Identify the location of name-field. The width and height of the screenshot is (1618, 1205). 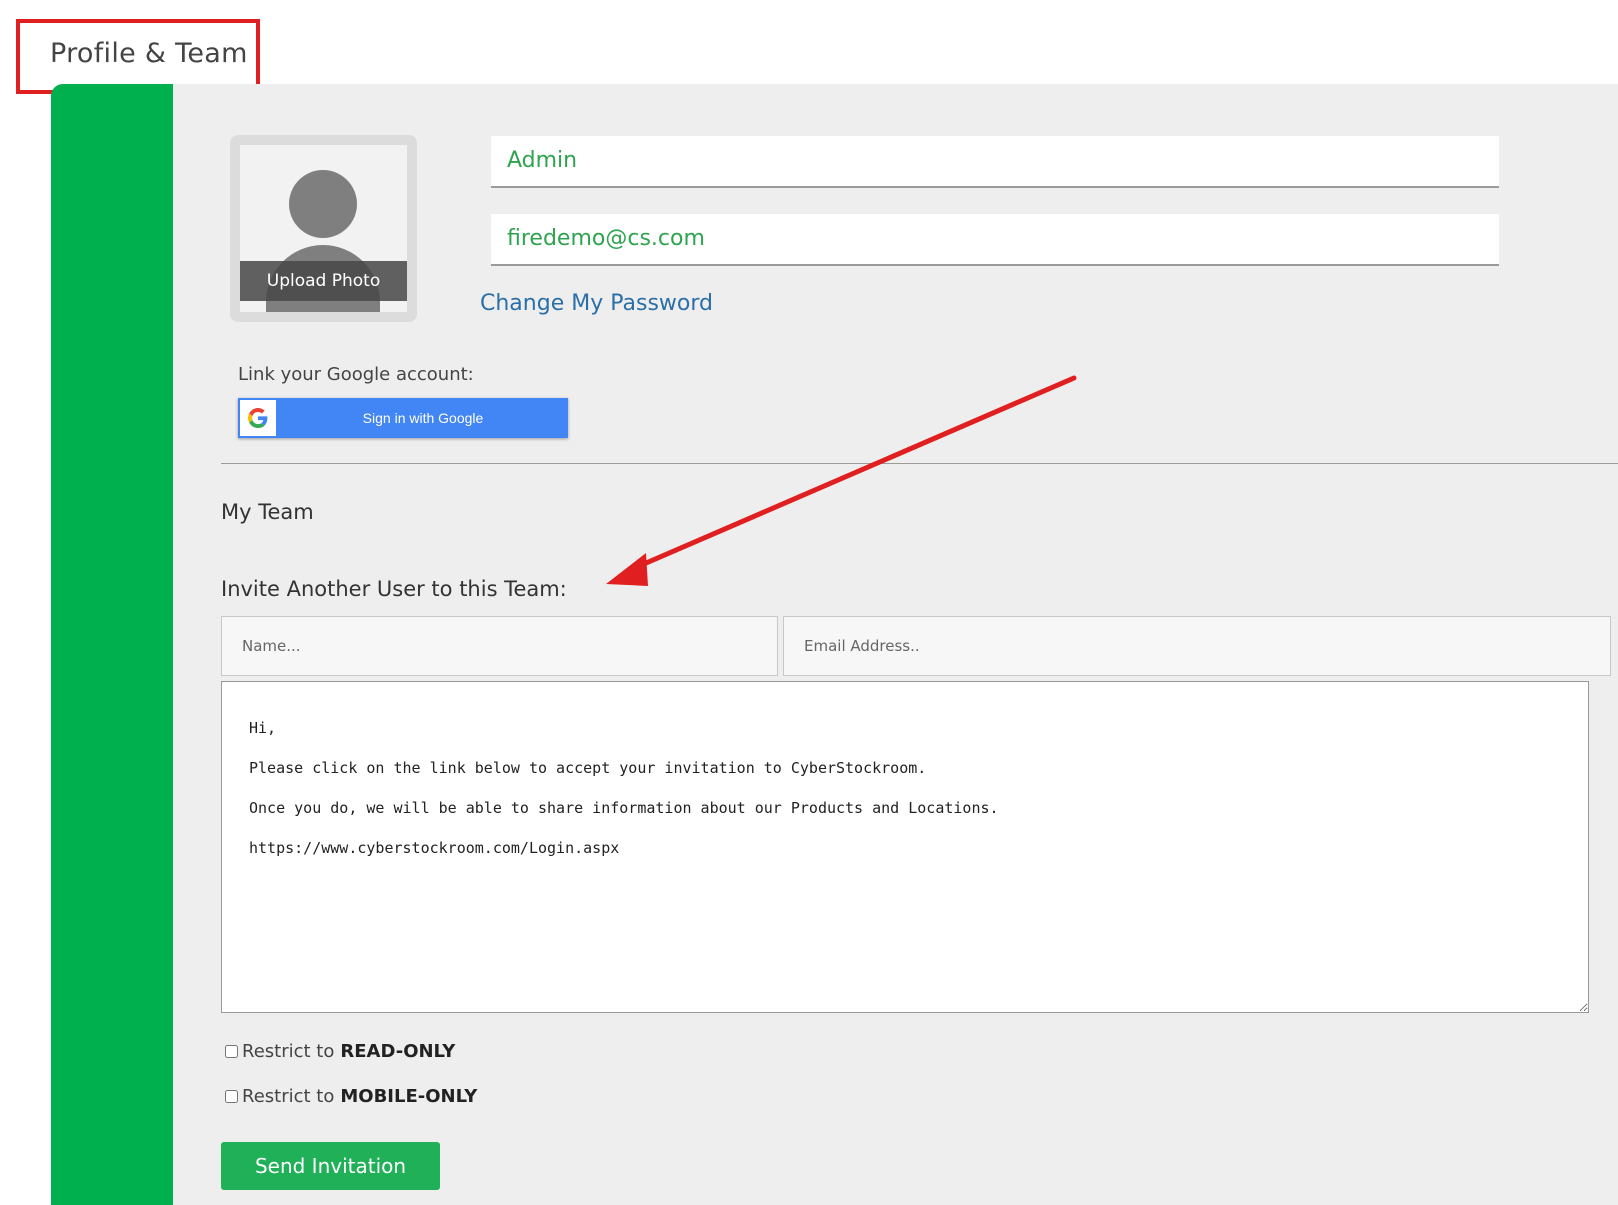
(995, 162).